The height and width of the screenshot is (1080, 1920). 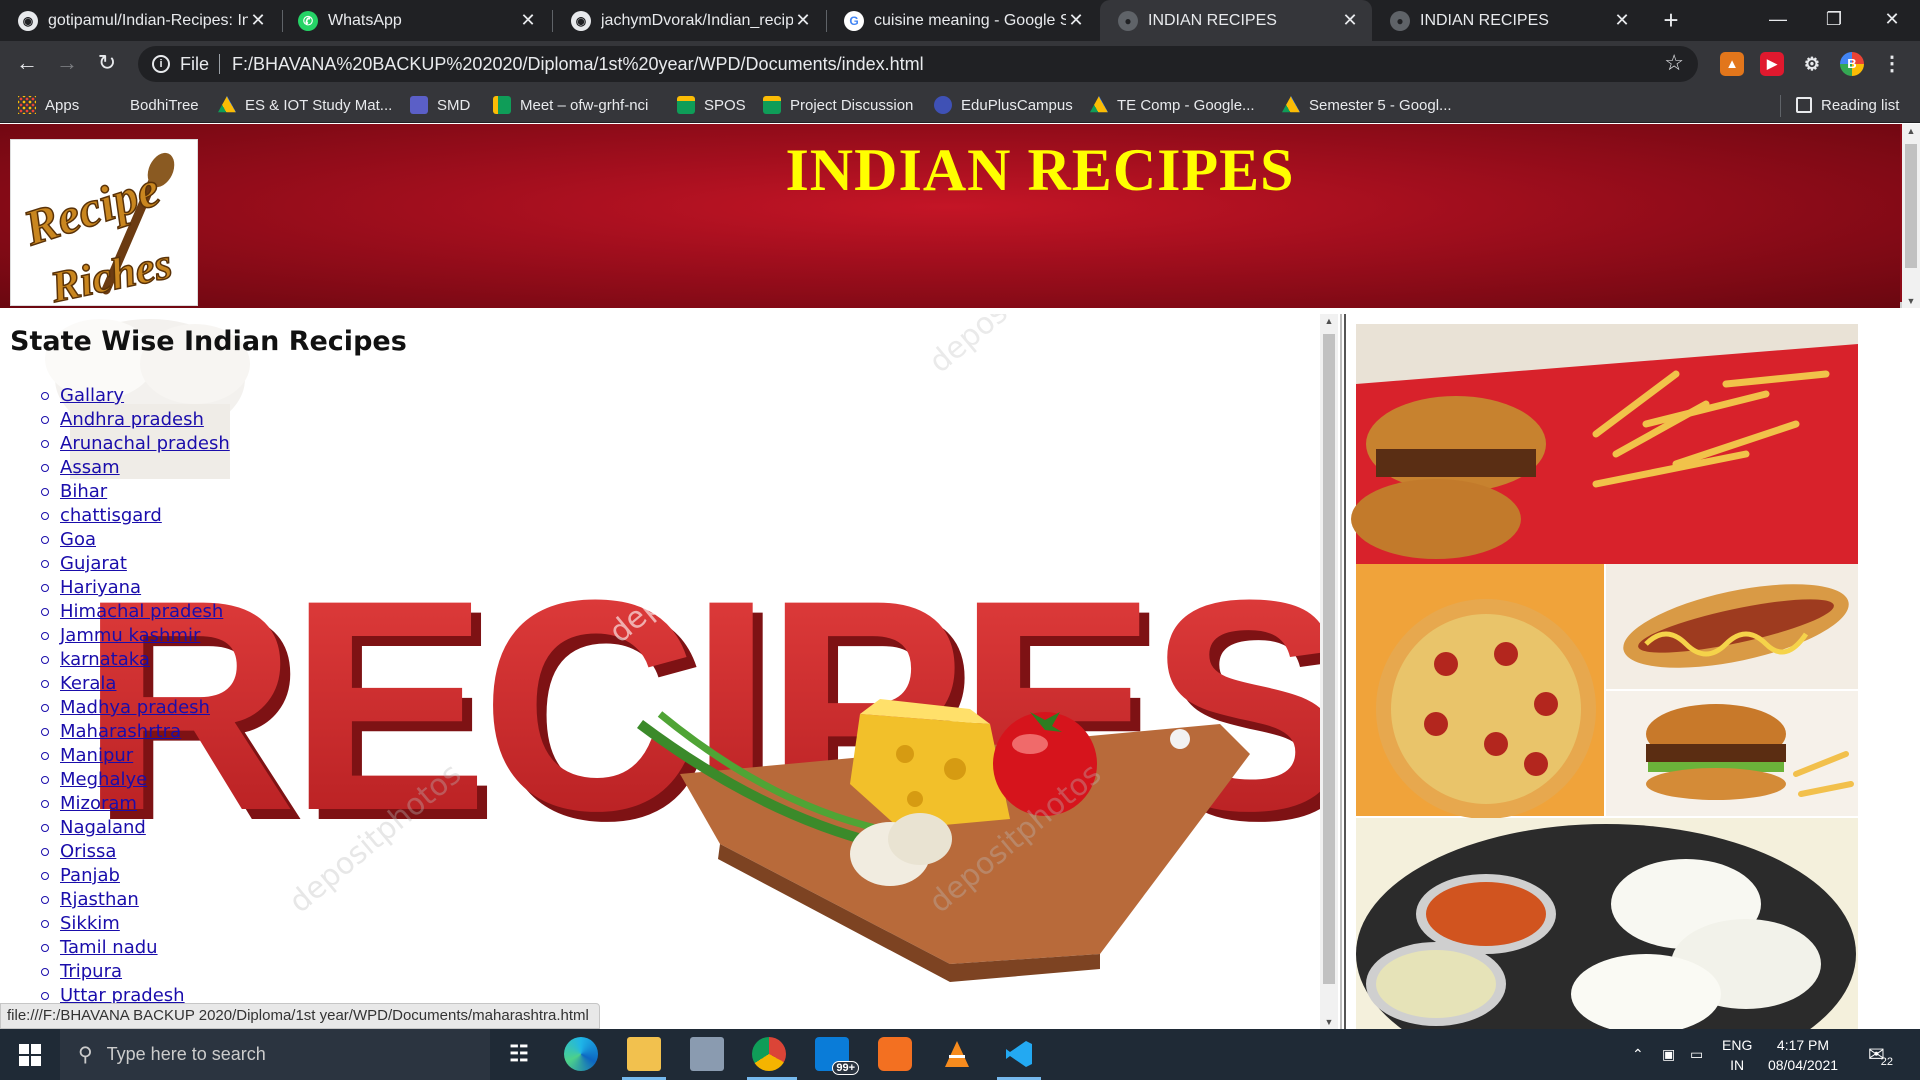 What do you see at coordinates (686, 105) in the screenshot?
I see `classroom-icon` at bounding box center [686, 105].